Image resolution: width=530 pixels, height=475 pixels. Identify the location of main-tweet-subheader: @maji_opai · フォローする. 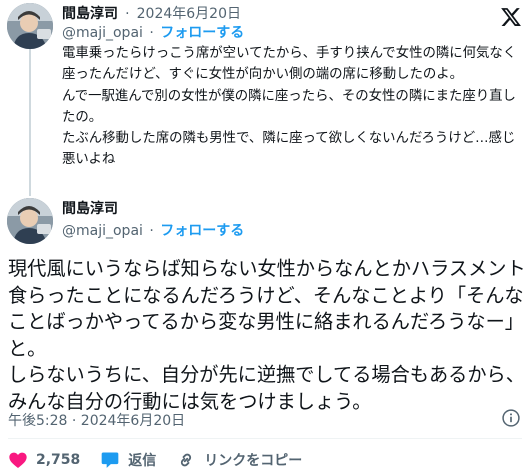
(153, 231).